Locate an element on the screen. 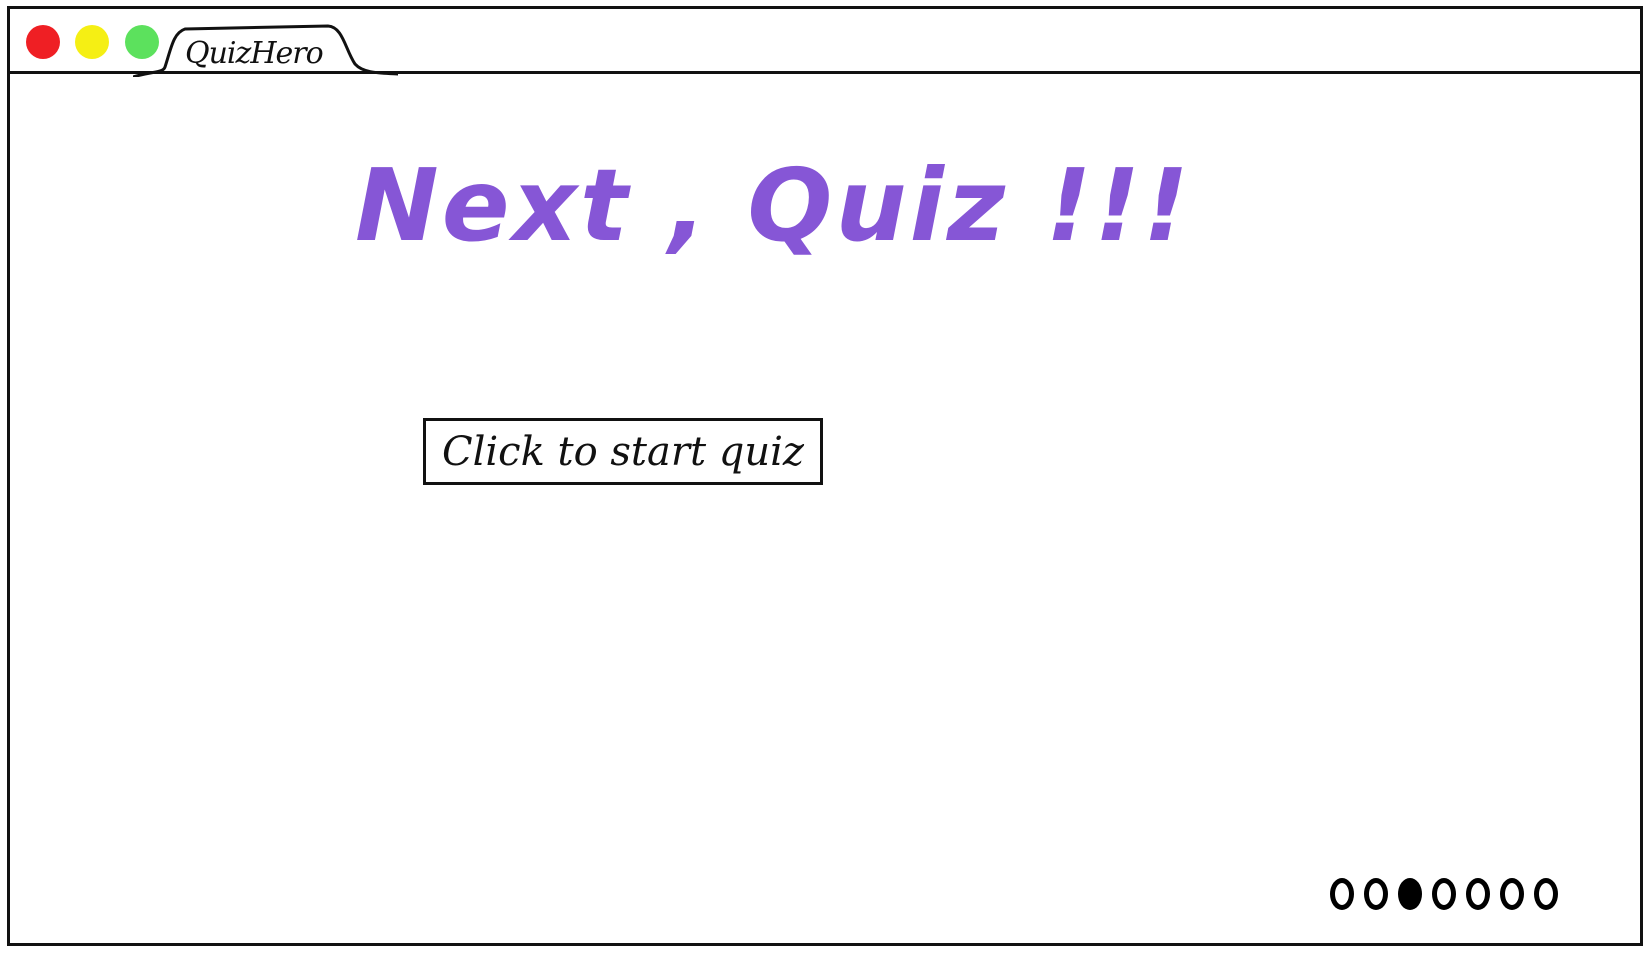 The height and width of the screenshot is (953, 1649). tab-title: QuizHero is located at coordinates (254, 53).